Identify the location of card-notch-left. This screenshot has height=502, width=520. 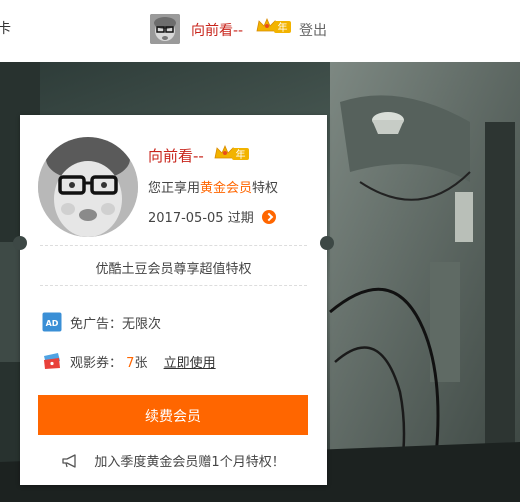
(20, 243).